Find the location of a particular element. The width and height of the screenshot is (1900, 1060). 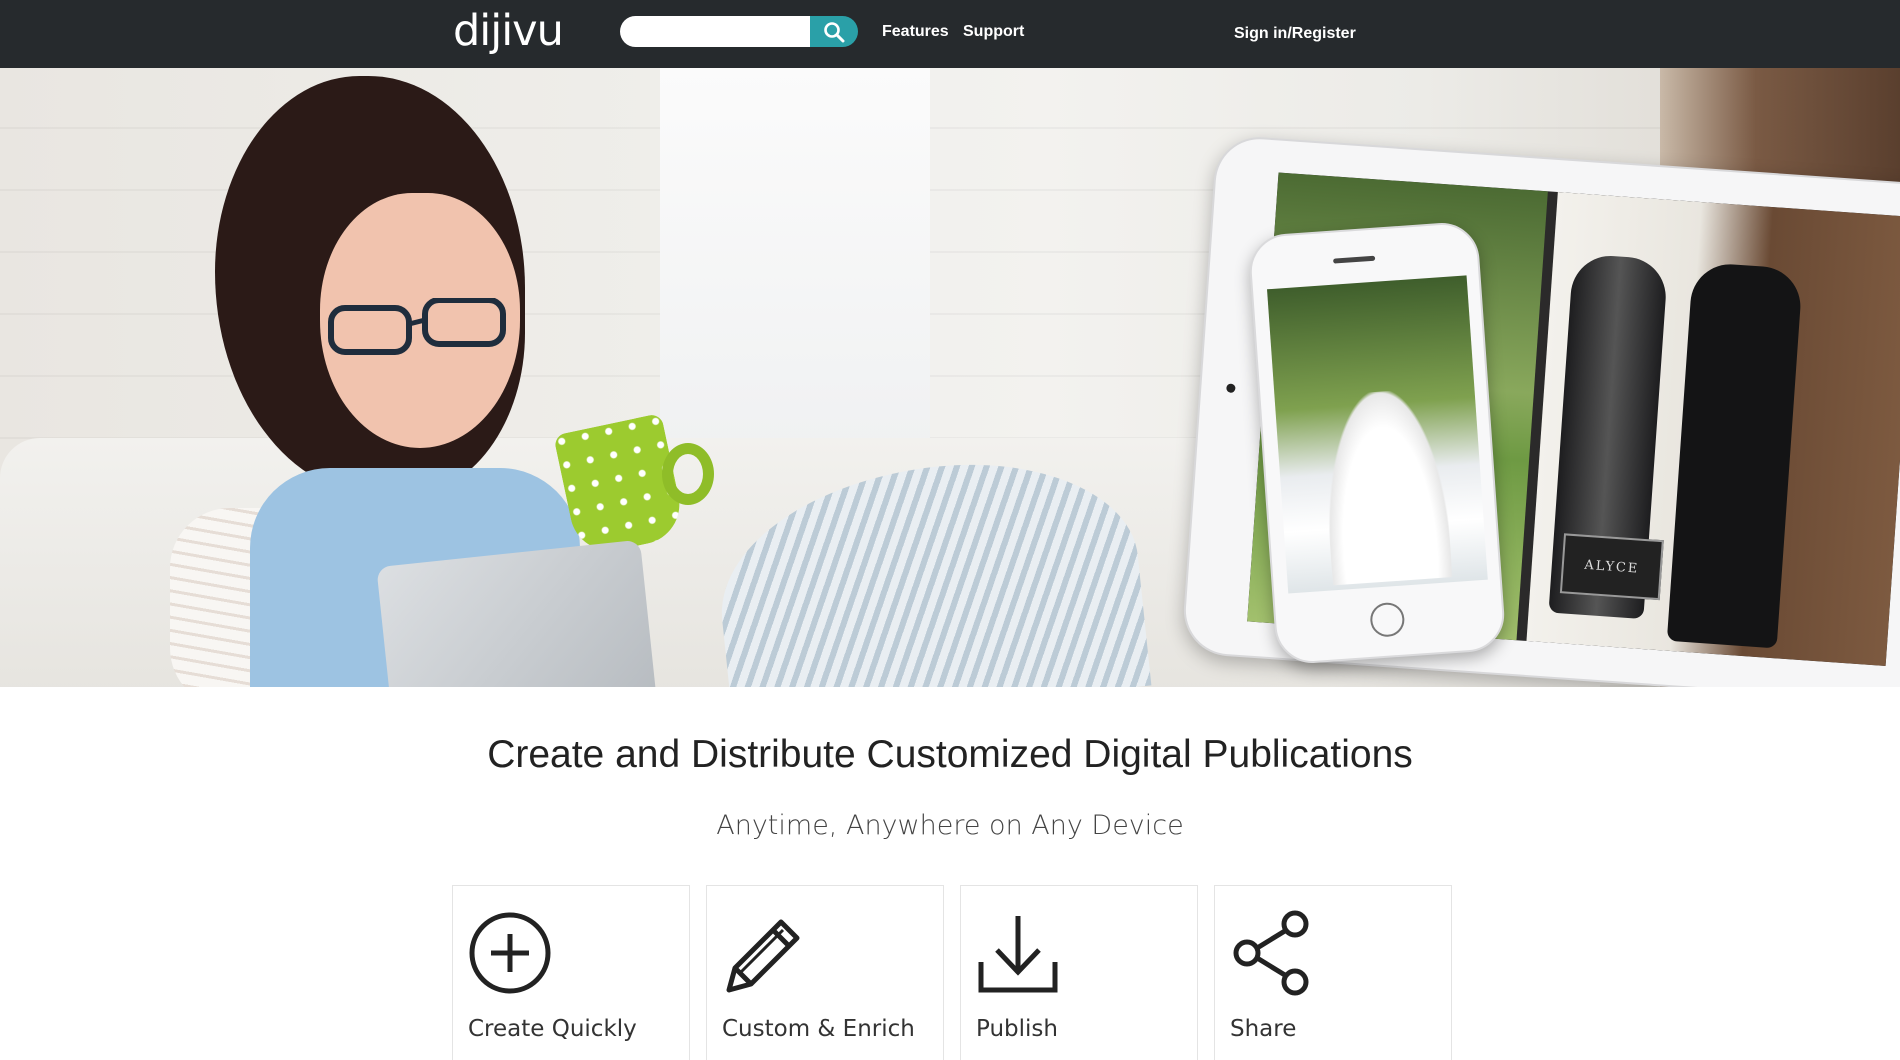

search-icon is located at coordinates (834, 32).